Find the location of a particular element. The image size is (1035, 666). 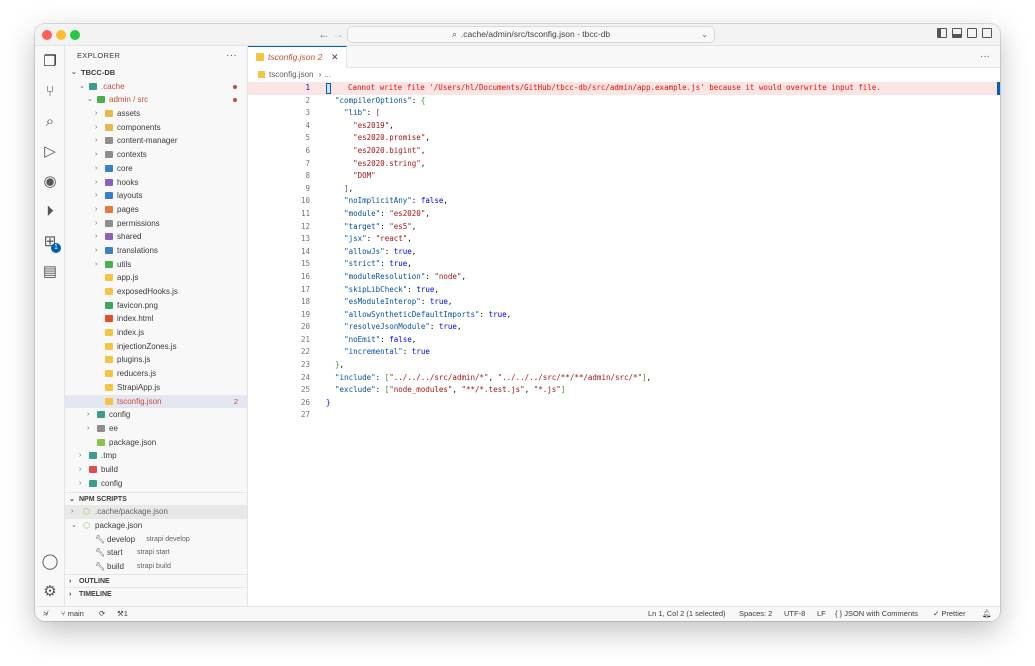

tree-folder: › hooks is located at coordinates (156, 183).